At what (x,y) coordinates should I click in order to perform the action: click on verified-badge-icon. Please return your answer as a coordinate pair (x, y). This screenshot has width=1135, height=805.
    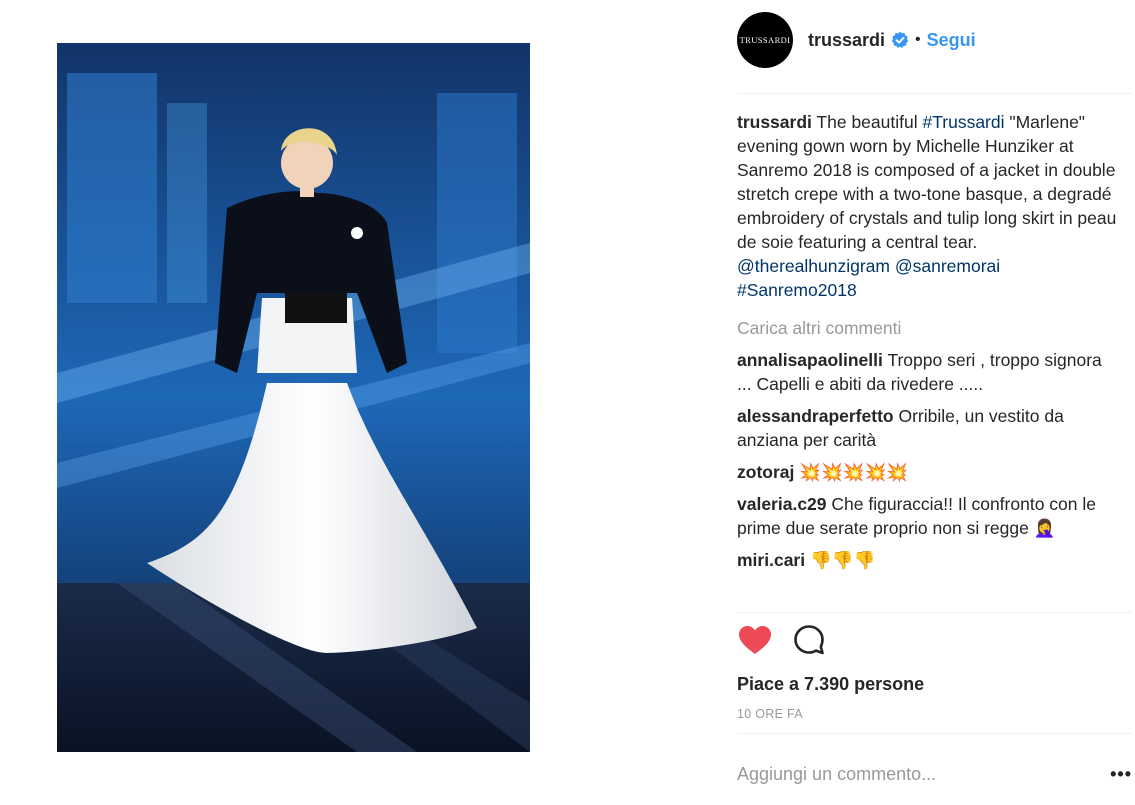
    Looking at the image, I should click on (900, 40).